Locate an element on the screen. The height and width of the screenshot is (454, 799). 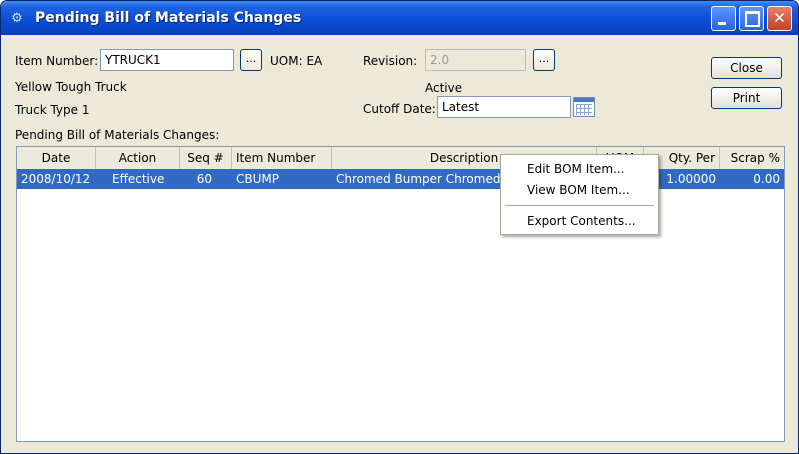
cutoff-date-label: Cutoff Date: is located at coordinates (399, 109).